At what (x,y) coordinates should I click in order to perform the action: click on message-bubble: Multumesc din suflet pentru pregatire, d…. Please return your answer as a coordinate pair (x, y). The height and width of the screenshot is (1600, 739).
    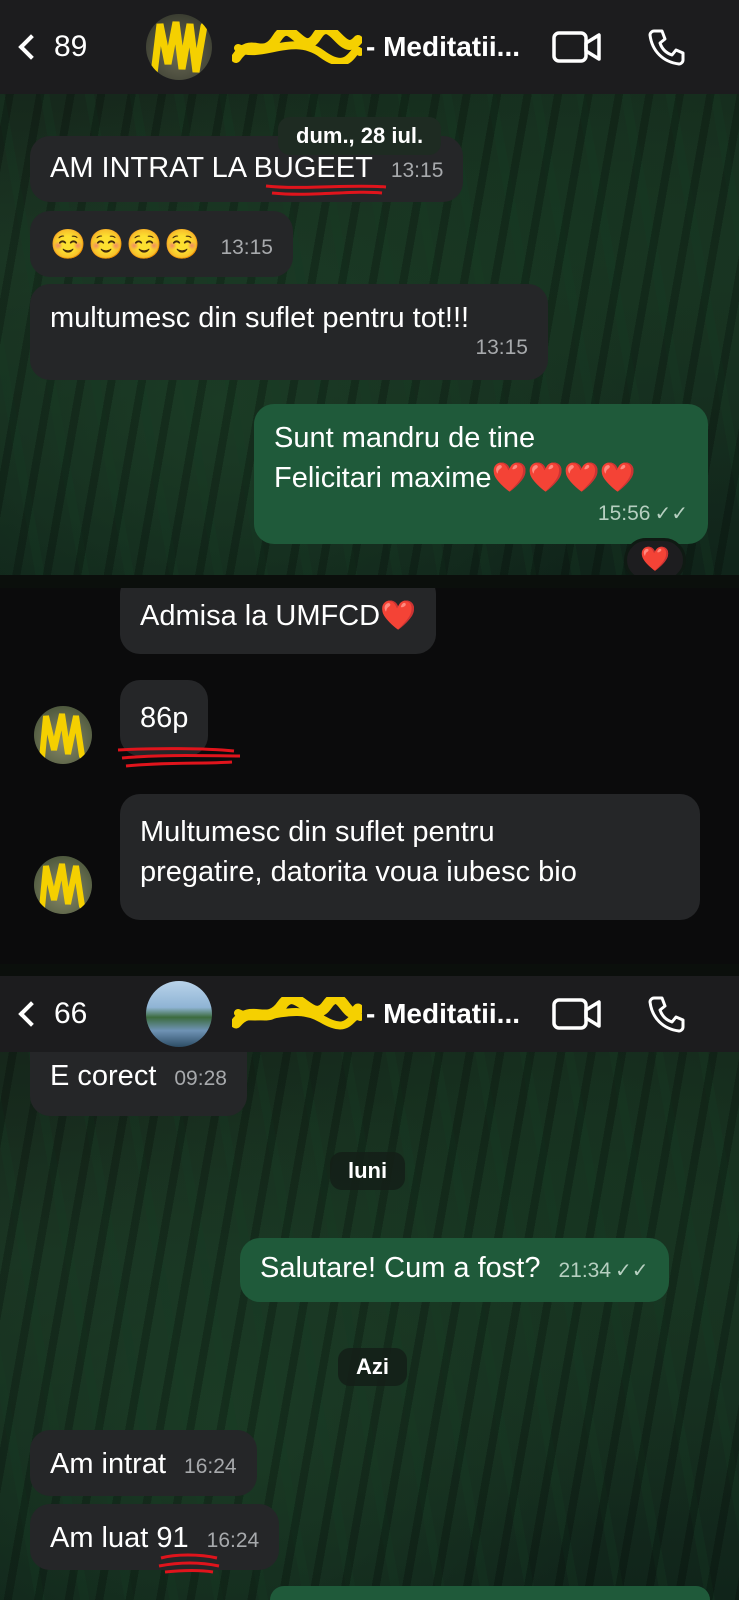
    Looking at the image, I should click on (410, 857).